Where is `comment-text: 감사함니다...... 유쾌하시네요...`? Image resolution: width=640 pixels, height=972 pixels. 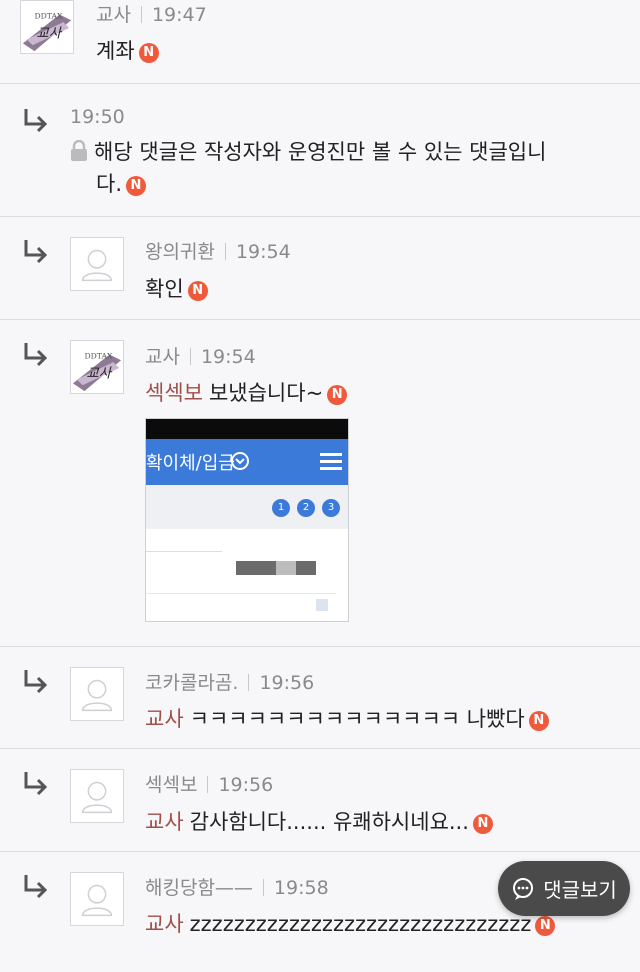 comment-text: 감사함니다...... 유쾌하시네요... is located at coordinates (329, 822).